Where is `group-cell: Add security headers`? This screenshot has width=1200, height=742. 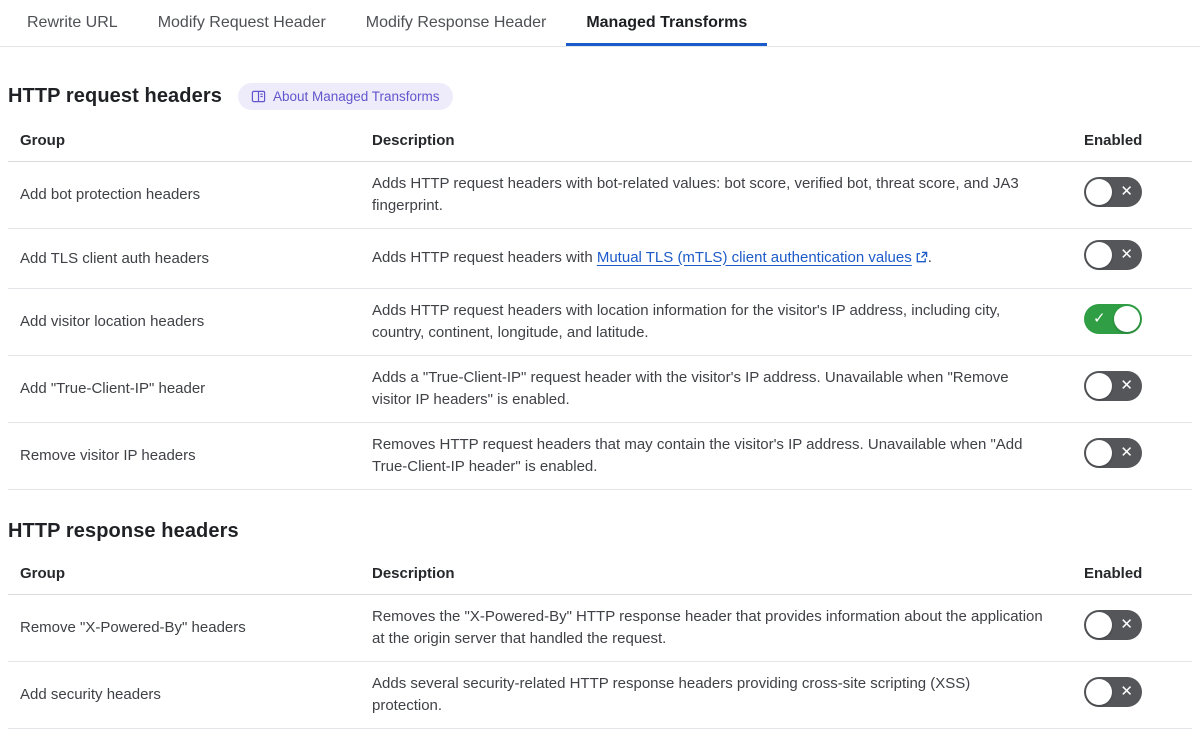 group-cell: Add security headers is located at coordinates (184, 695).